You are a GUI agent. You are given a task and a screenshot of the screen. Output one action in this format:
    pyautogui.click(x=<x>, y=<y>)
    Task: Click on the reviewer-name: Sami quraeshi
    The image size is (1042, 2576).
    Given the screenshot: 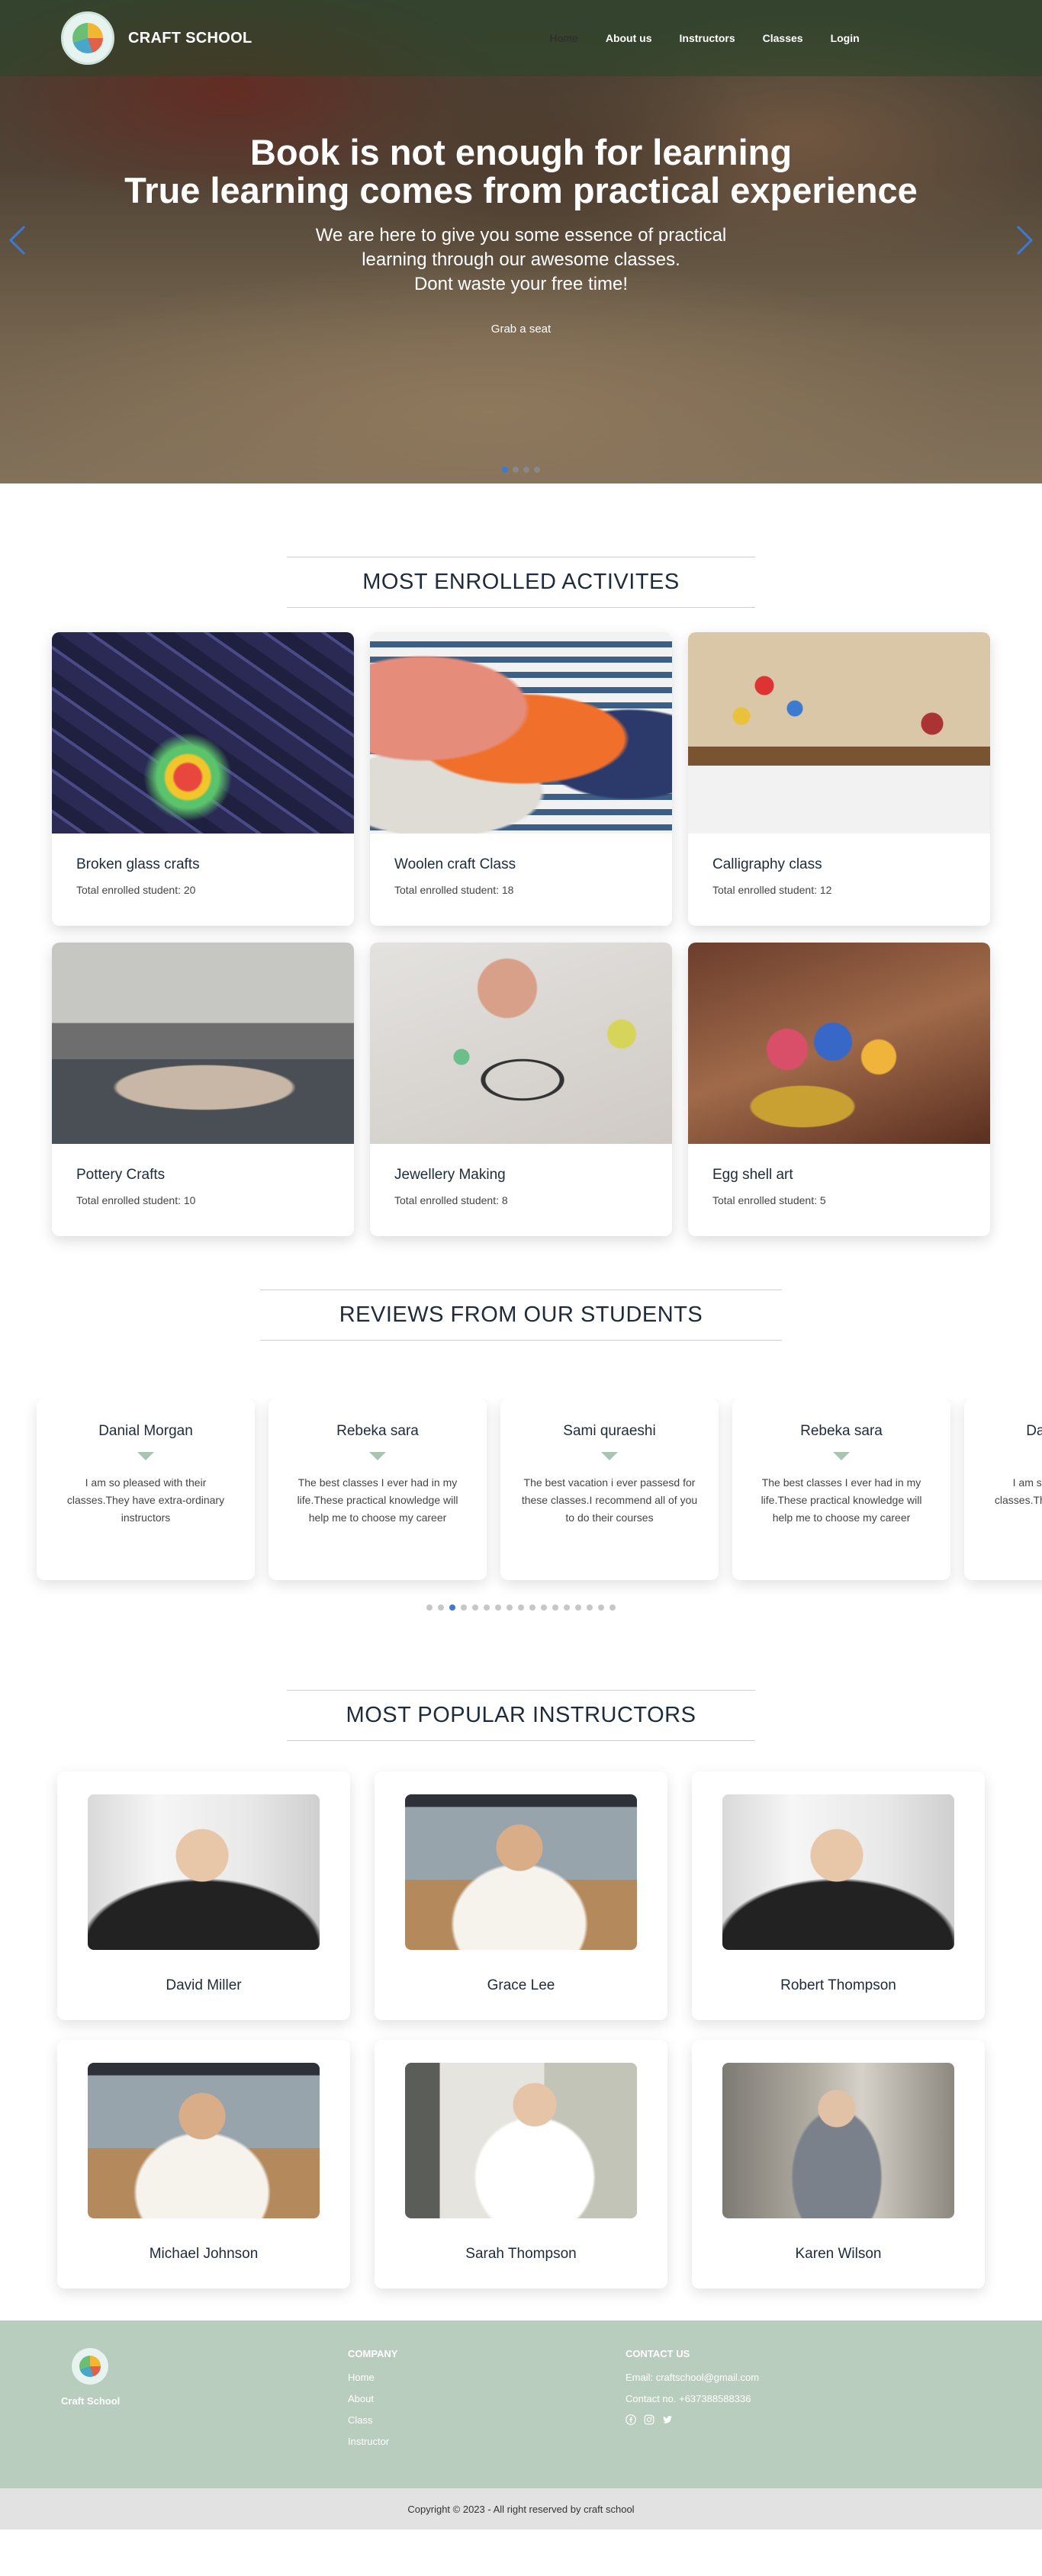 What is the action you would take?
    pyautogui.click(x=609, y=1431)
    